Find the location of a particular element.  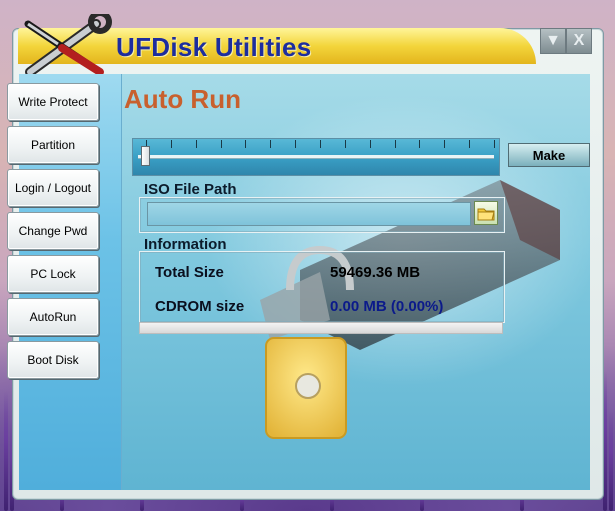

sidebar-item-login-logout: Login / Logout is located at coordinates (53, 188).